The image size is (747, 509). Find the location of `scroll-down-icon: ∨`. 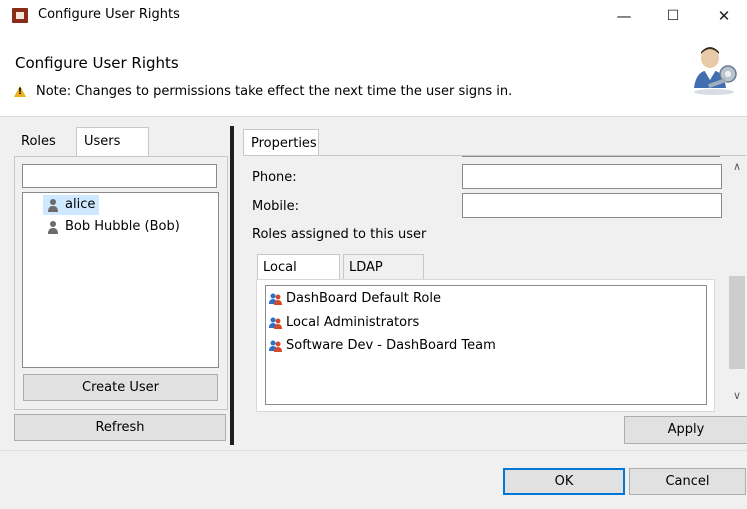

scroll-down-icon: ∨ is located at coordinates (737, 398).